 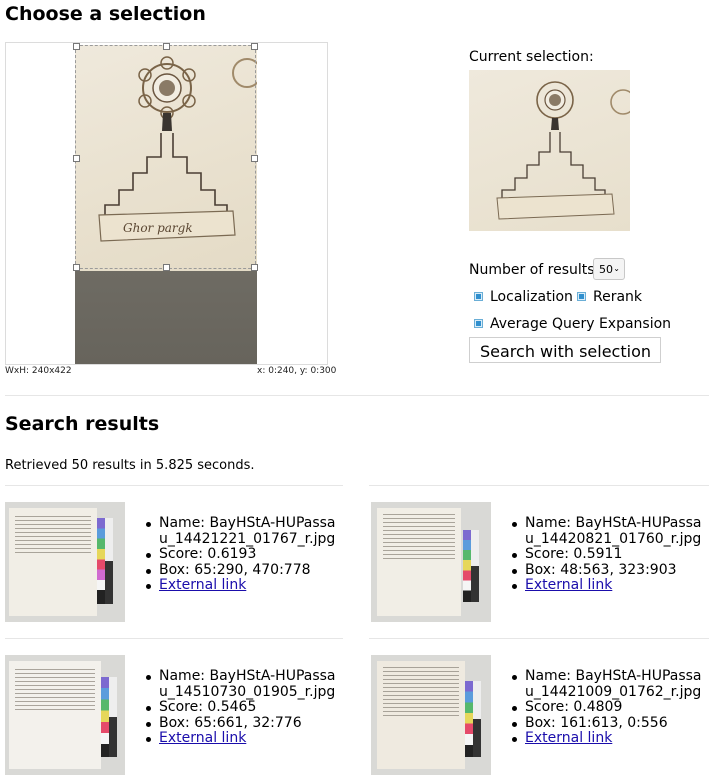 I want to click on aqe-checkbox, so click(x=478, y=323).